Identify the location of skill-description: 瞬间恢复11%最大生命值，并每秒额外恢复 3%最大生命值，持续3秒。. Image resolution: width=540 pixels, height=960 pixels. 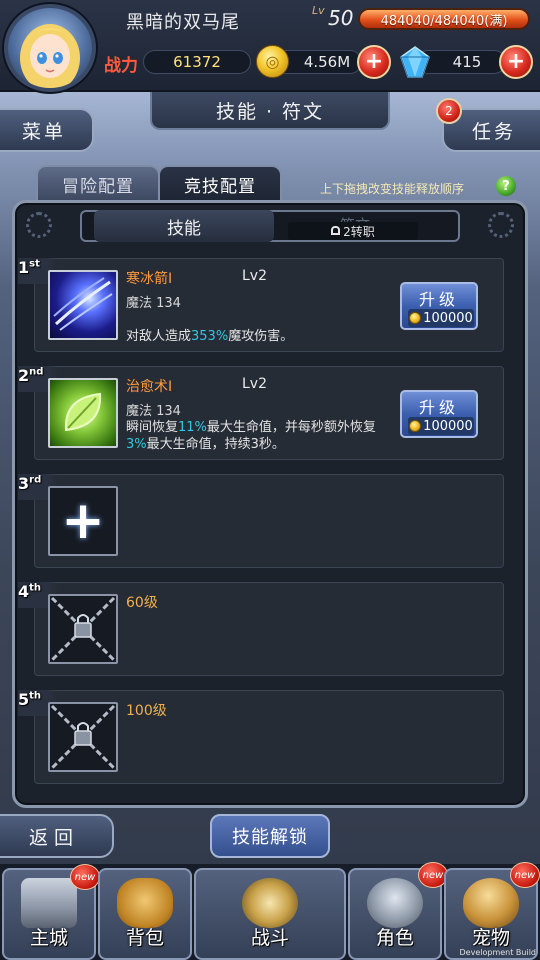
(256, 436).